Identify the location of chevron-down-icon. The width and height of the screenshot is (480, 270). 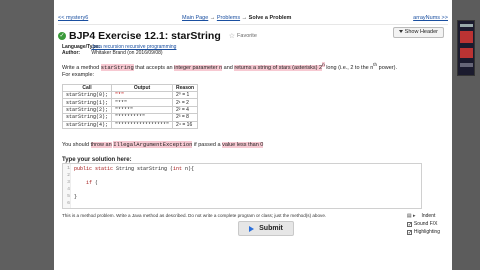
(400, 32).